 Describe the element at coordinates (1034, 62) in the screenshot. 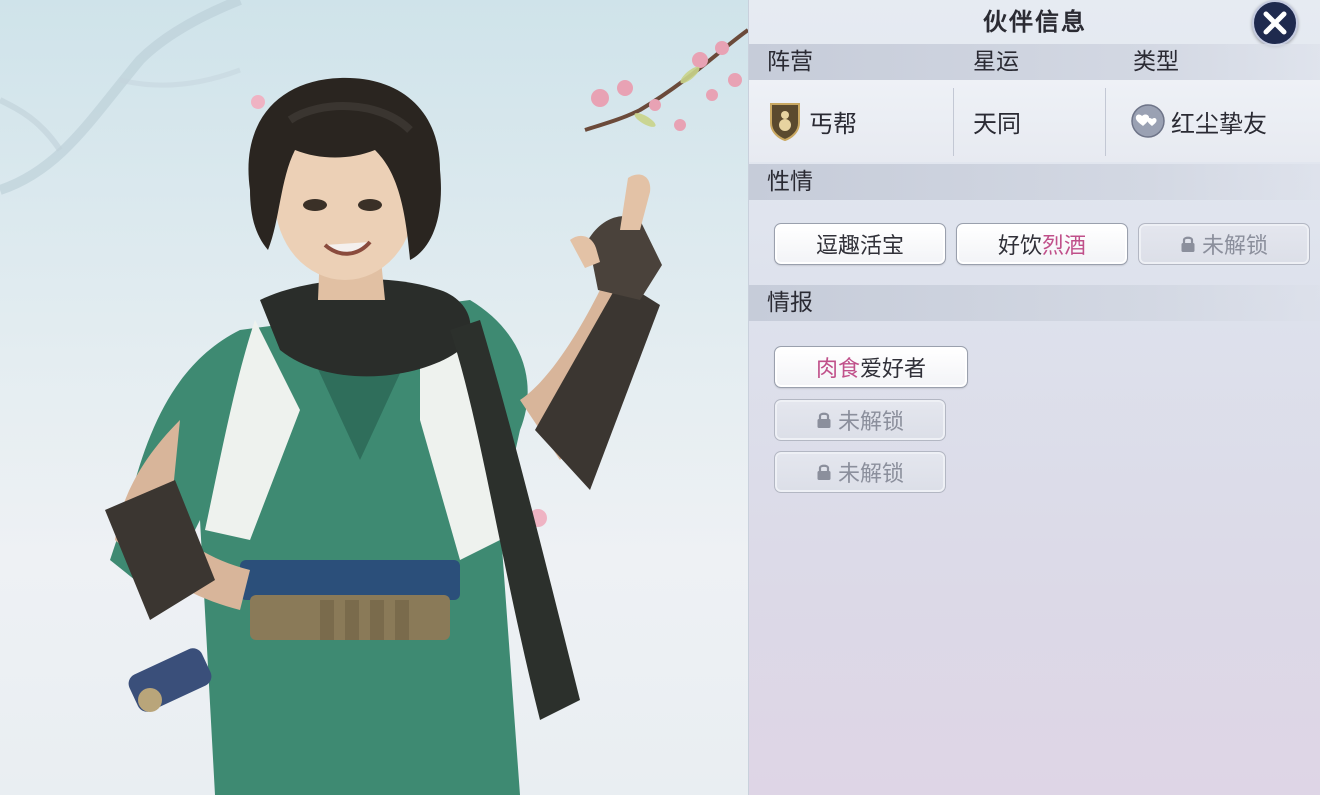

I see `info-header-band: 阵营 星运 类型` at that location.